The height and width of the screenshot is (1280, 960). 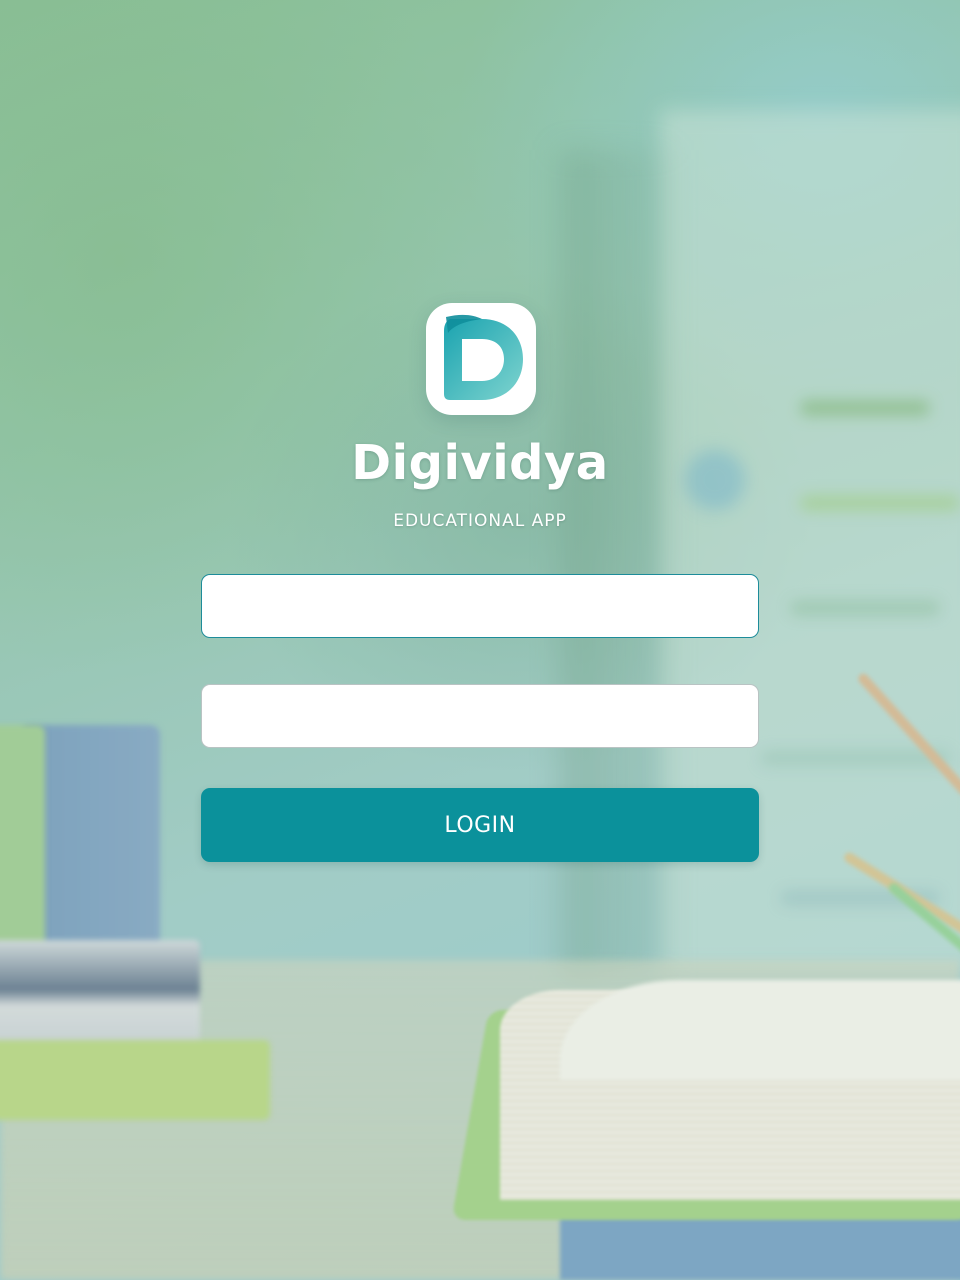 What do you see at coordinates (480, 606) in the screenshot?
I see `username-input` at bounding box center [480, 606].